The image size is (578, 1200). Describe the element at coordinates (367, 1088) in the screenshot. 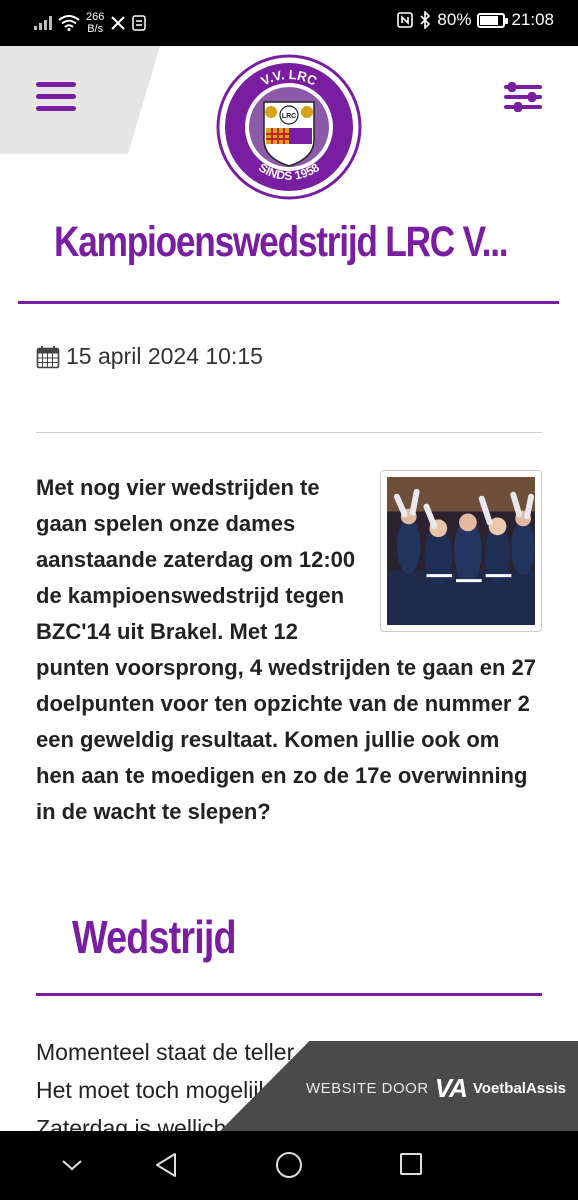

I see `credit-by-label: WEBSITE DOOR` at that location.